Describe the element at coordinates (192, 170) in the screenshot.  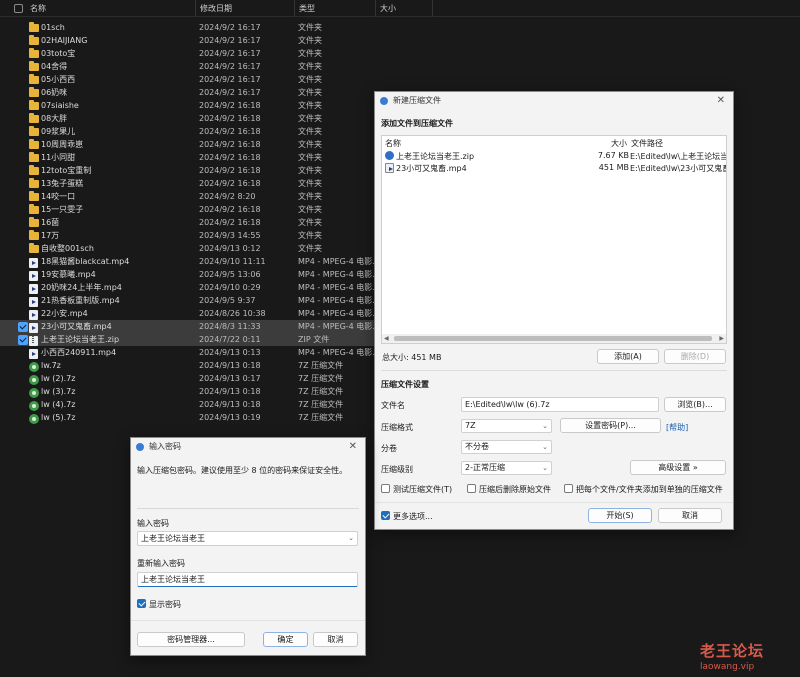
I see `file-row: 12toto宝重制 2024/9/2 16:18 文件夹` at that location.